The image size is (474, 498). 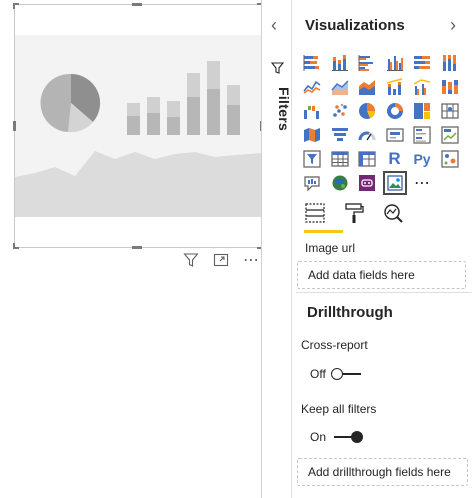 I want to click on stacked-bar-chart-icon, so click(x=312, y=63).